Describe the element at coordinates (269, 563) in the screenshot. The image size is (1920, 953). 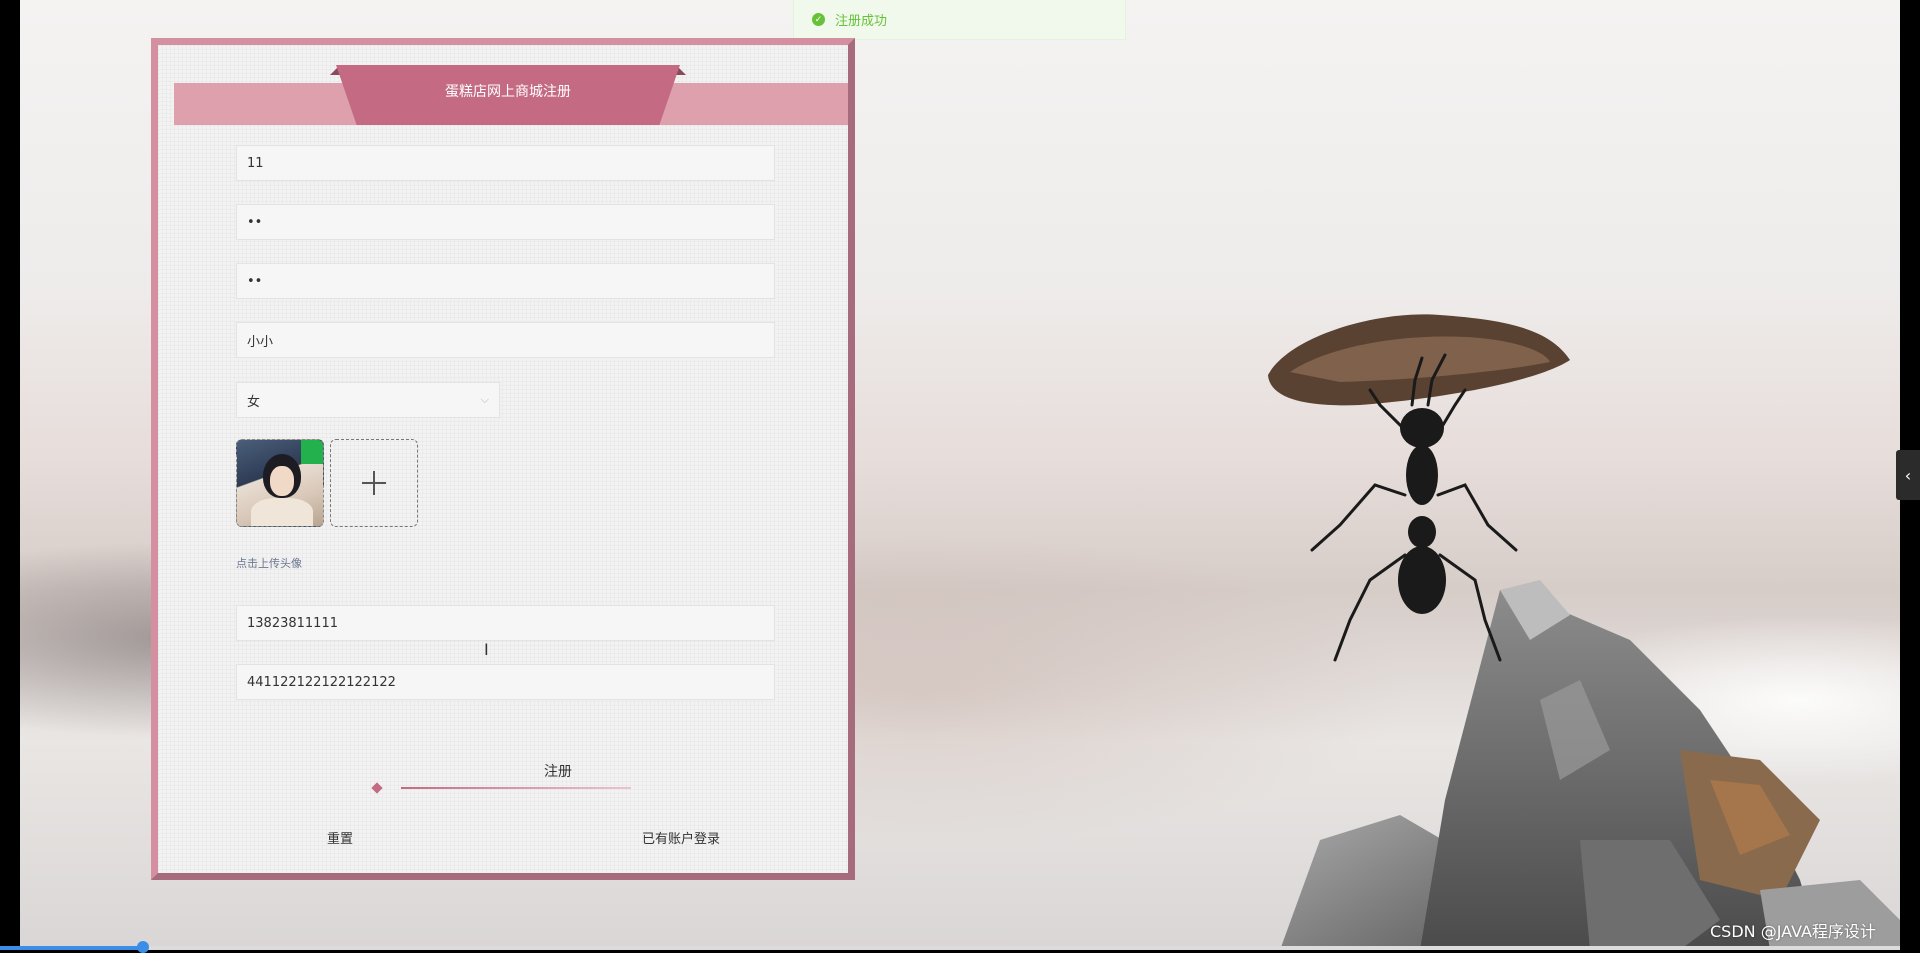
I see `avatar-upload-hint: 点击上传头像` at that location.